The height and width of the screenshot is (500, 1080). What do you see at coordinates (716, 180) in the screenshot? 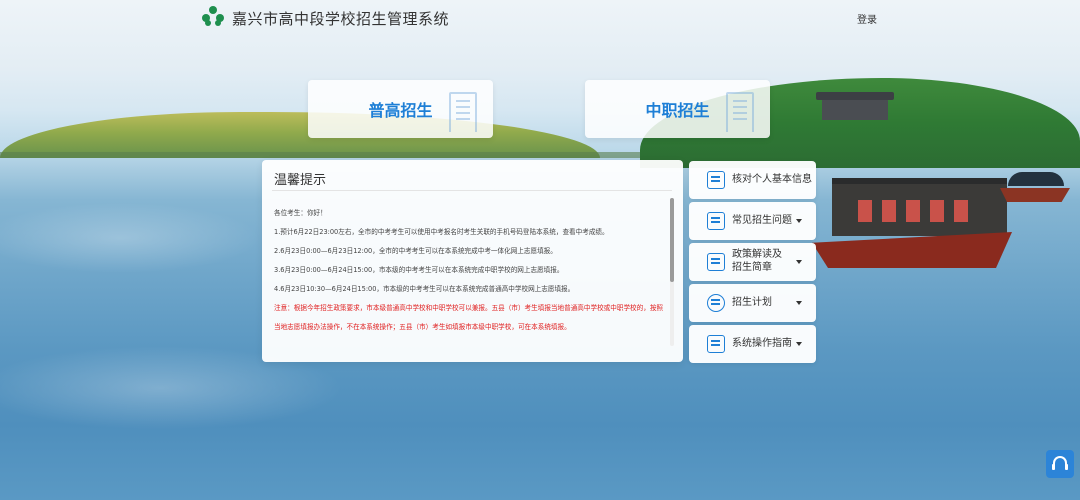
I see `check-list-icon` at bounding box center [716, 180].